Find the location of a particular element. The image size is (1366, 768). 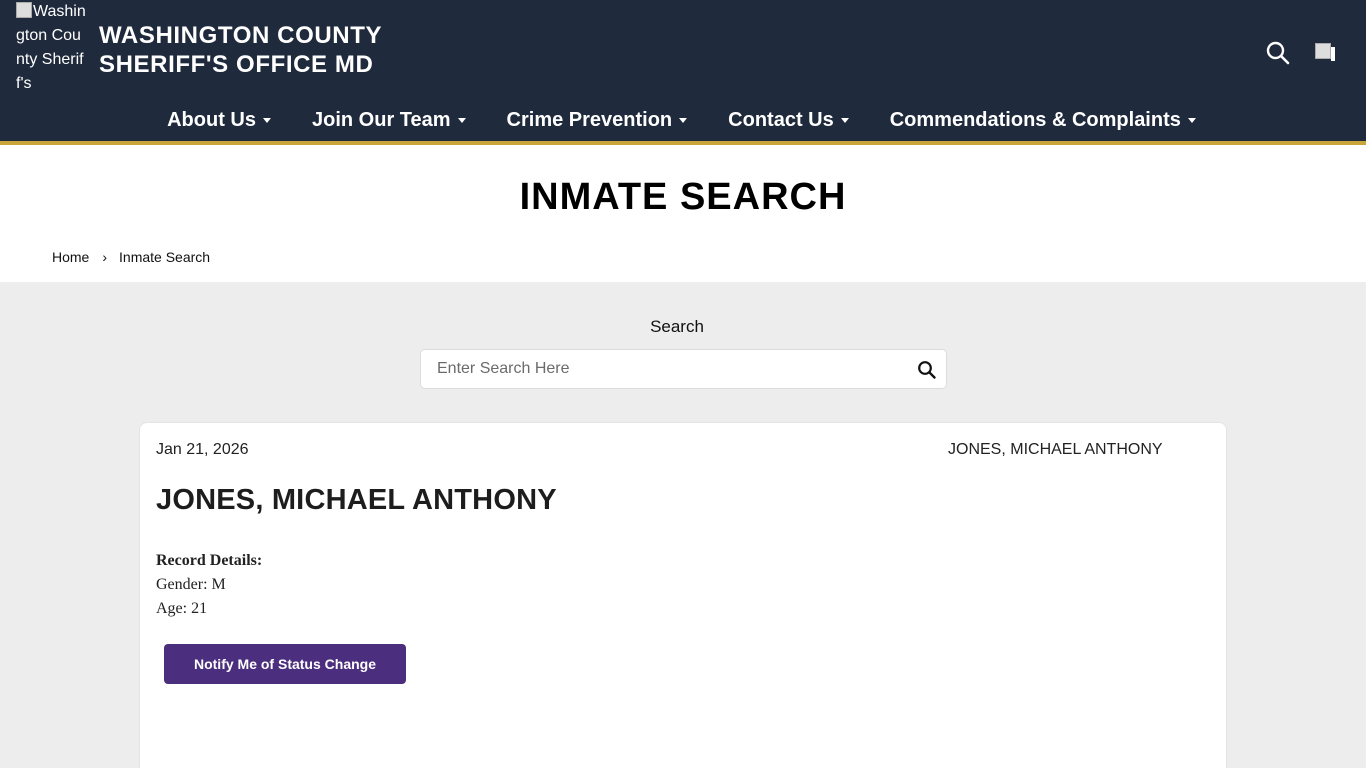

search-input is located at coordinates (661, 369).